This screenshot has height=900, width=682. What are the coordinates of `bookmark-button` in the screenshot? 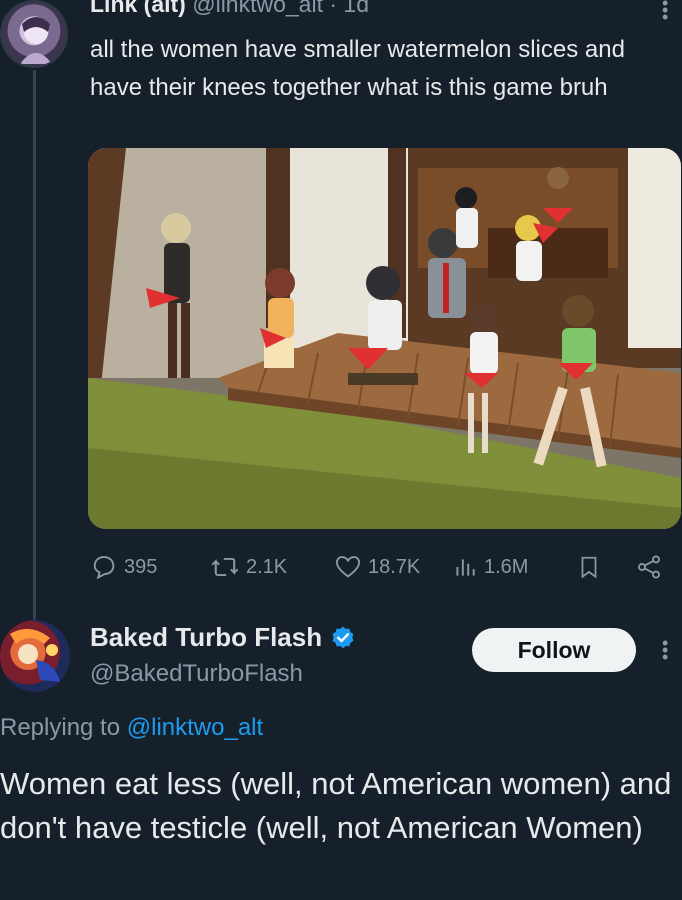 It's located at (589, 567).